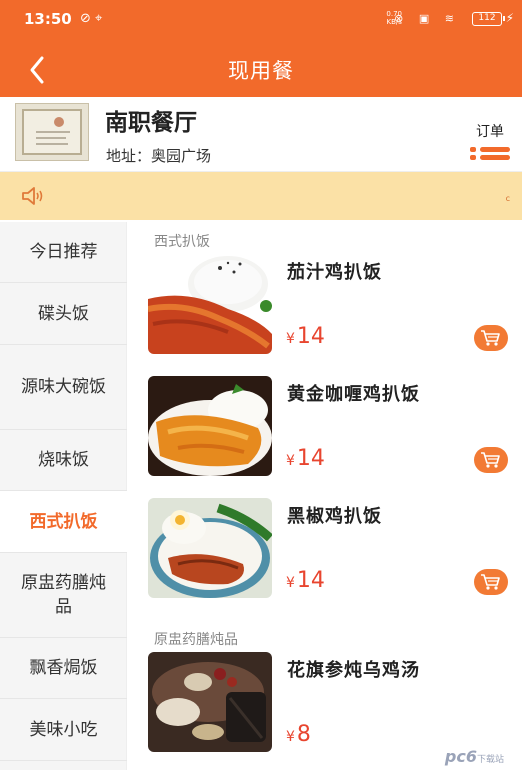  Describe the element at coordinates (261, 48) in the screenshot. I see `header-bar: 13:50 ⊘ ⌖ 0.70 KB/s ⊗ ▣ ≋ 112 ⚡ 现用餐` at that location.